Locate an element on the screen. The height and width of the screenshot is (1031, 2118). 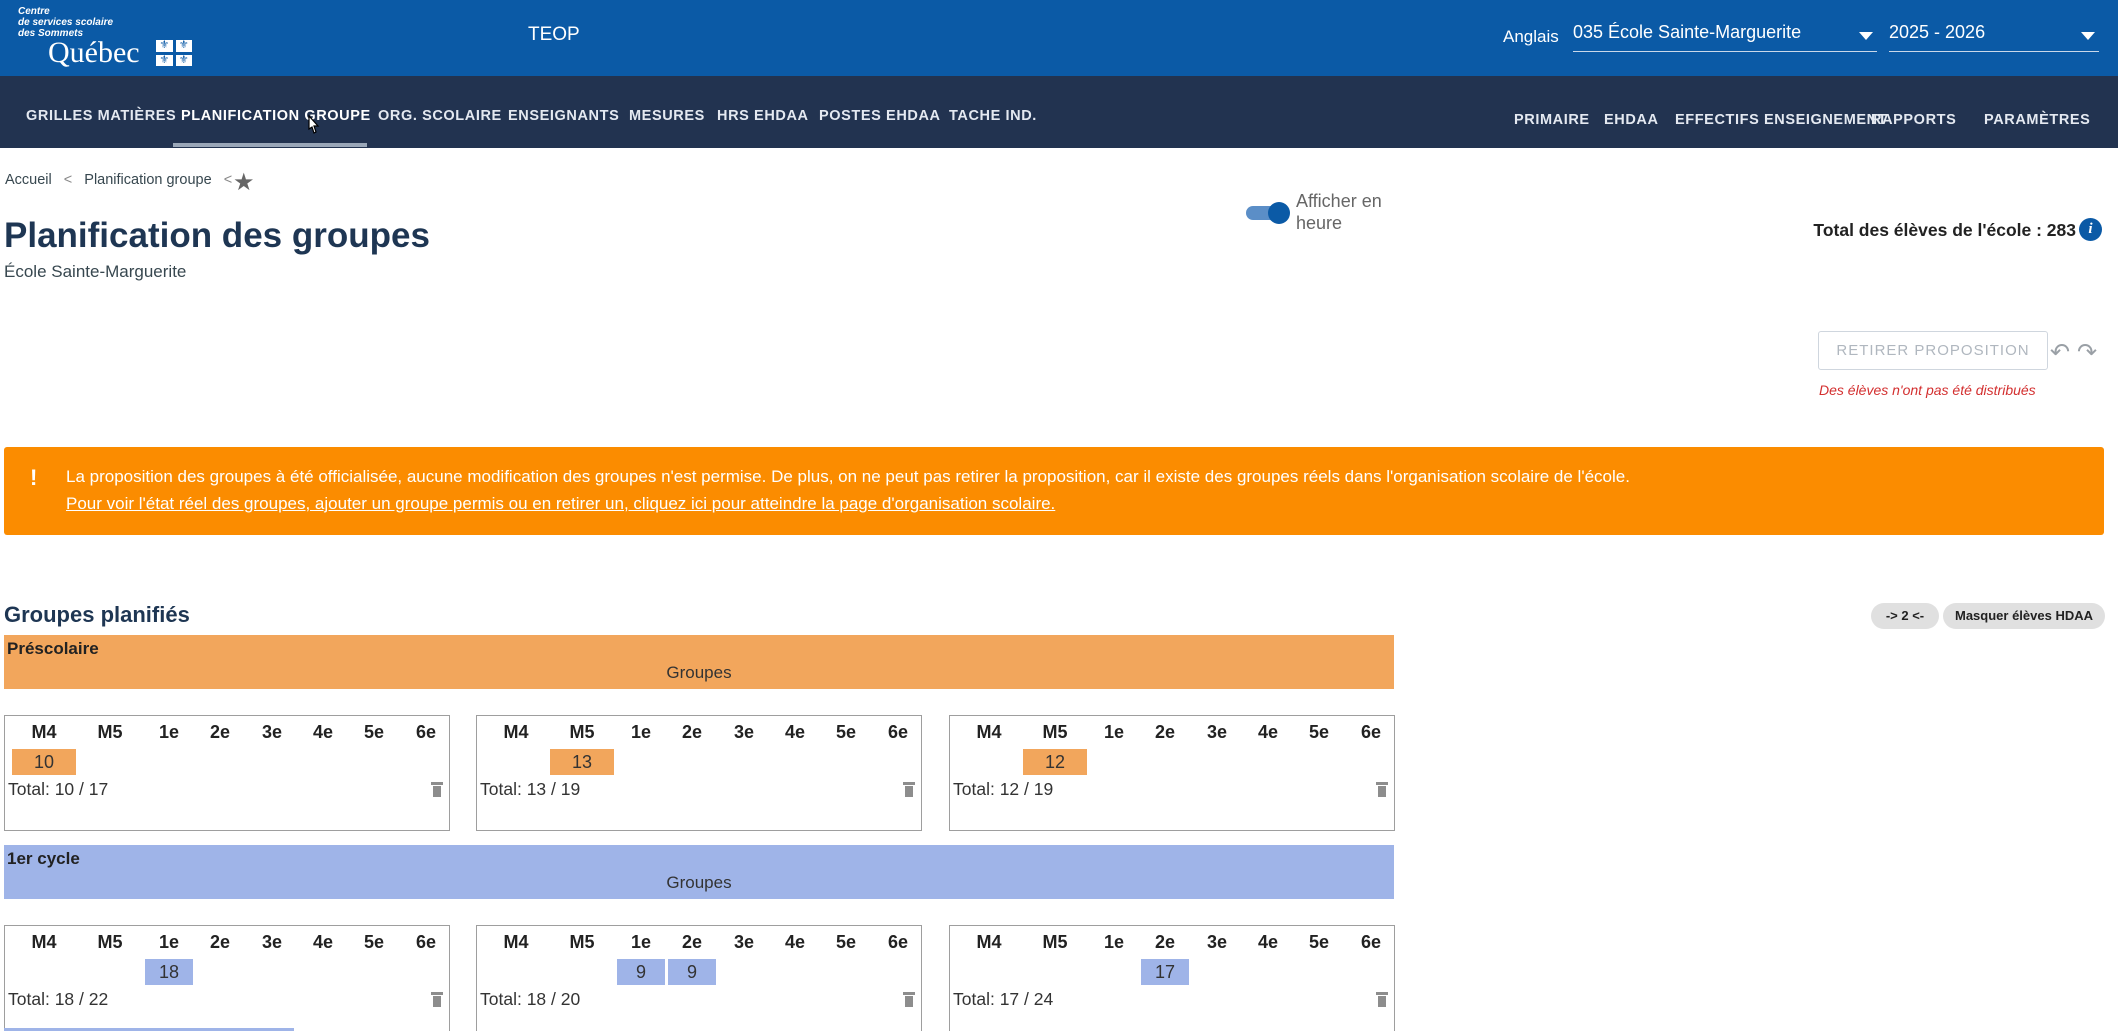
nav-primaire: PRIMAIRE is located at coordinates (1552, 120).